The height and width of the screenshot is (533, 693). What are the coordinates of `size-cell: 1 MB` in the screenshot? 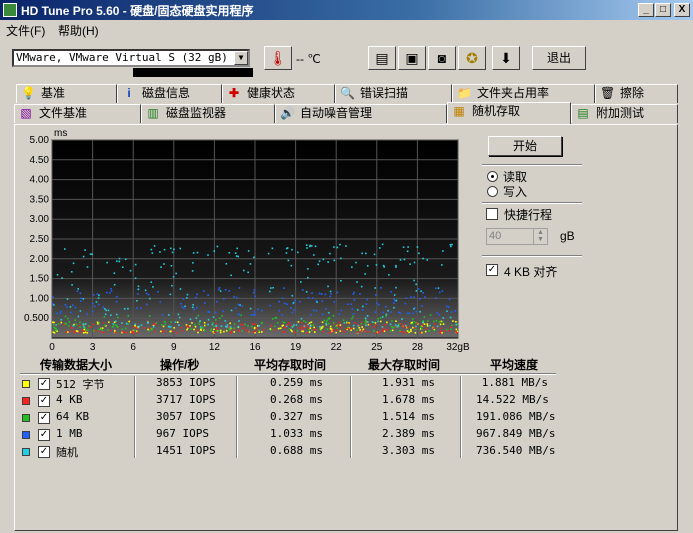 It's located at (69, 433).